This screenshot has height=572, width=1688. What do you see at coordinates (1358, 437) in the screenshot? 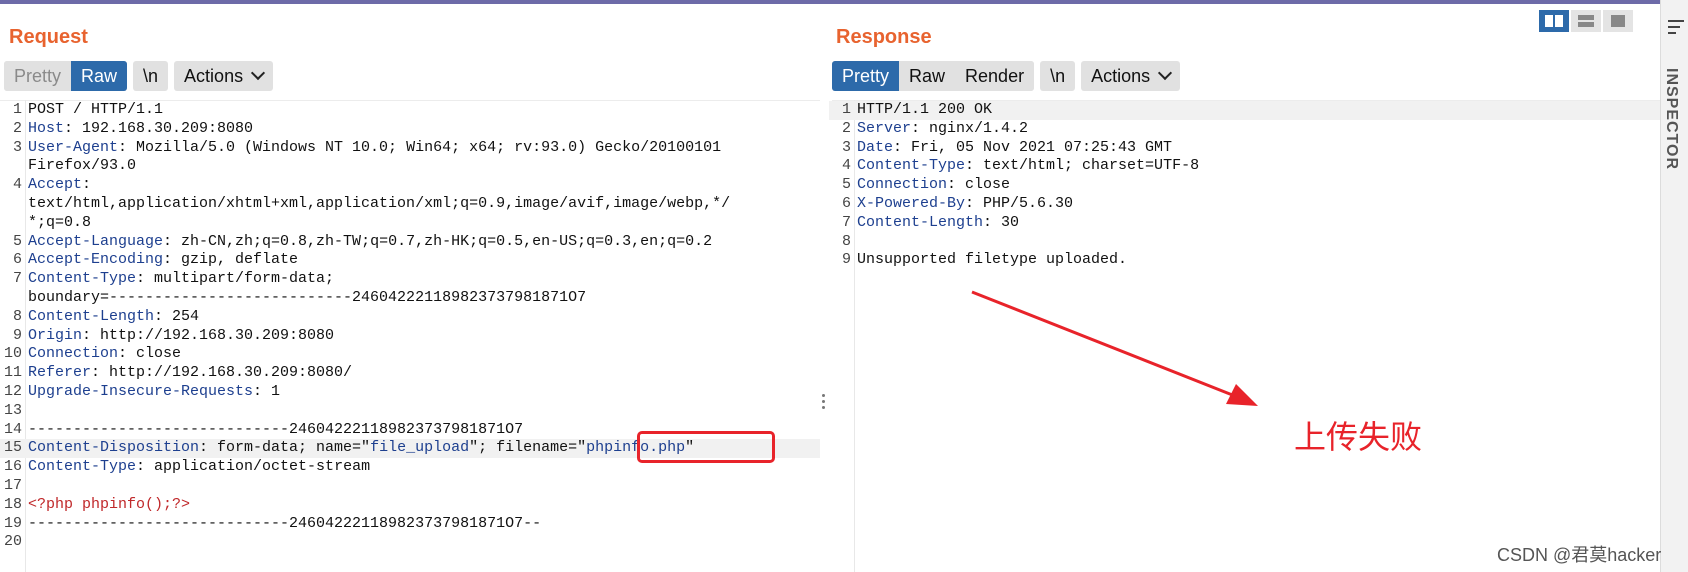
I see `annotation-text: 上传失败` at bounding box center [1358, 437].